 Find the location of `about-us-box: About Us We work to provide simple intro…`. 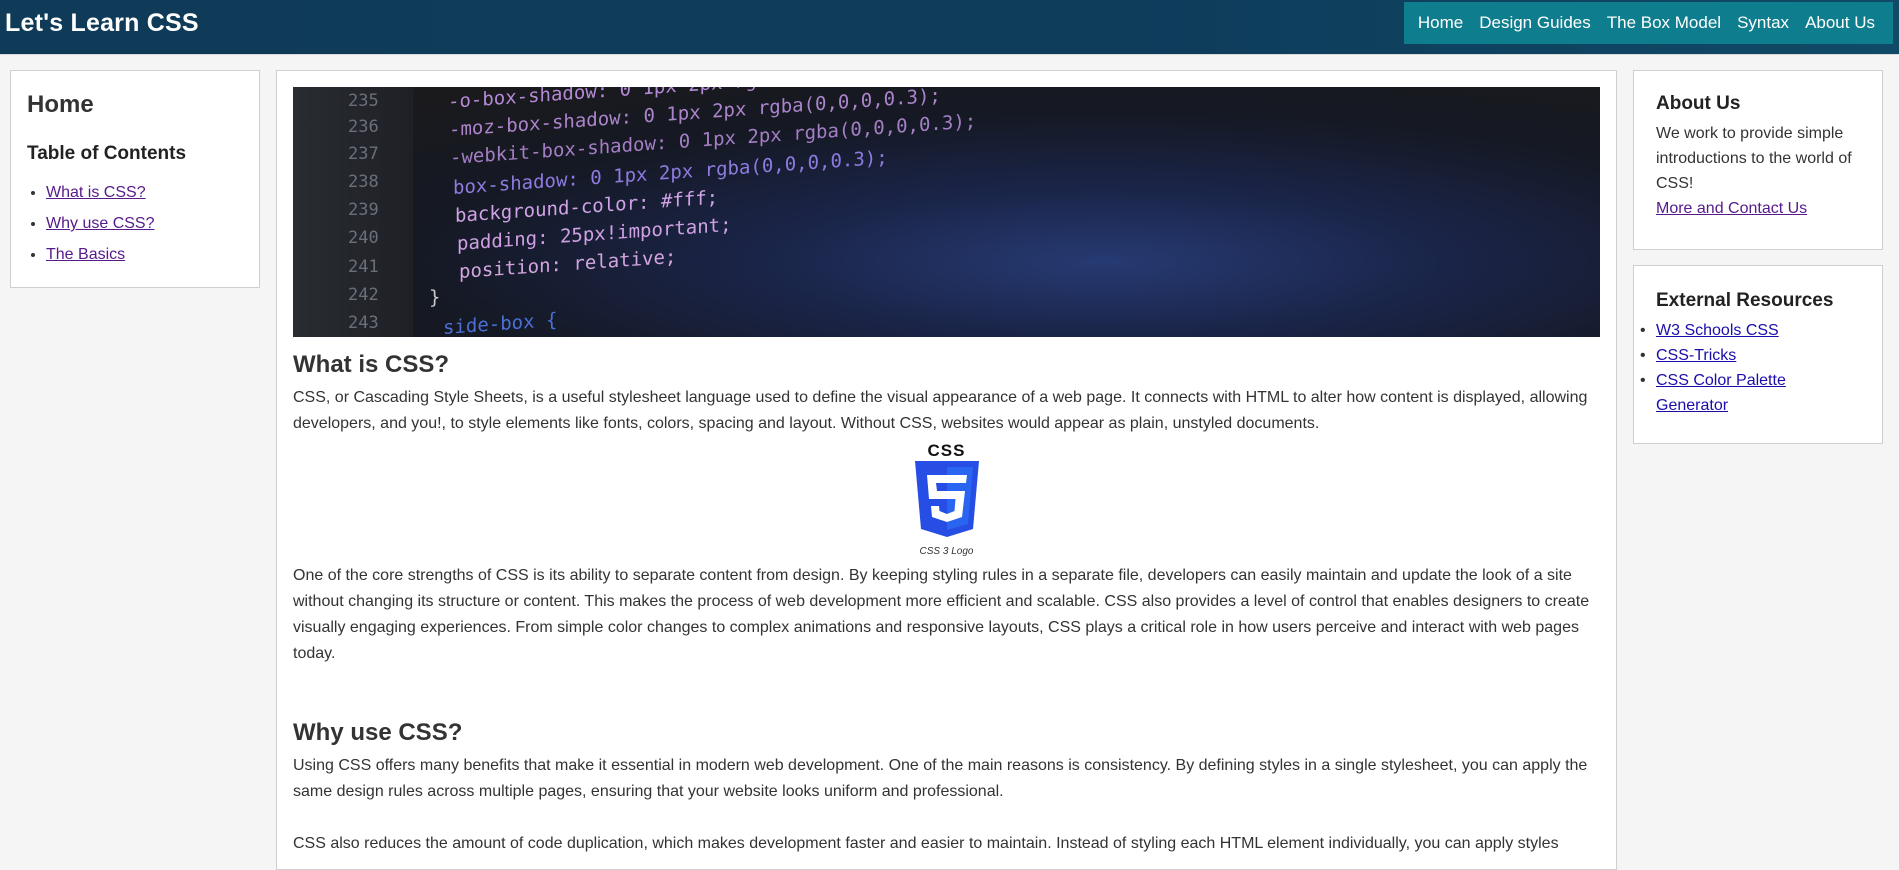

about-us-box: About Us We work to provide simple intro… is located at coordinates (1758, 160).